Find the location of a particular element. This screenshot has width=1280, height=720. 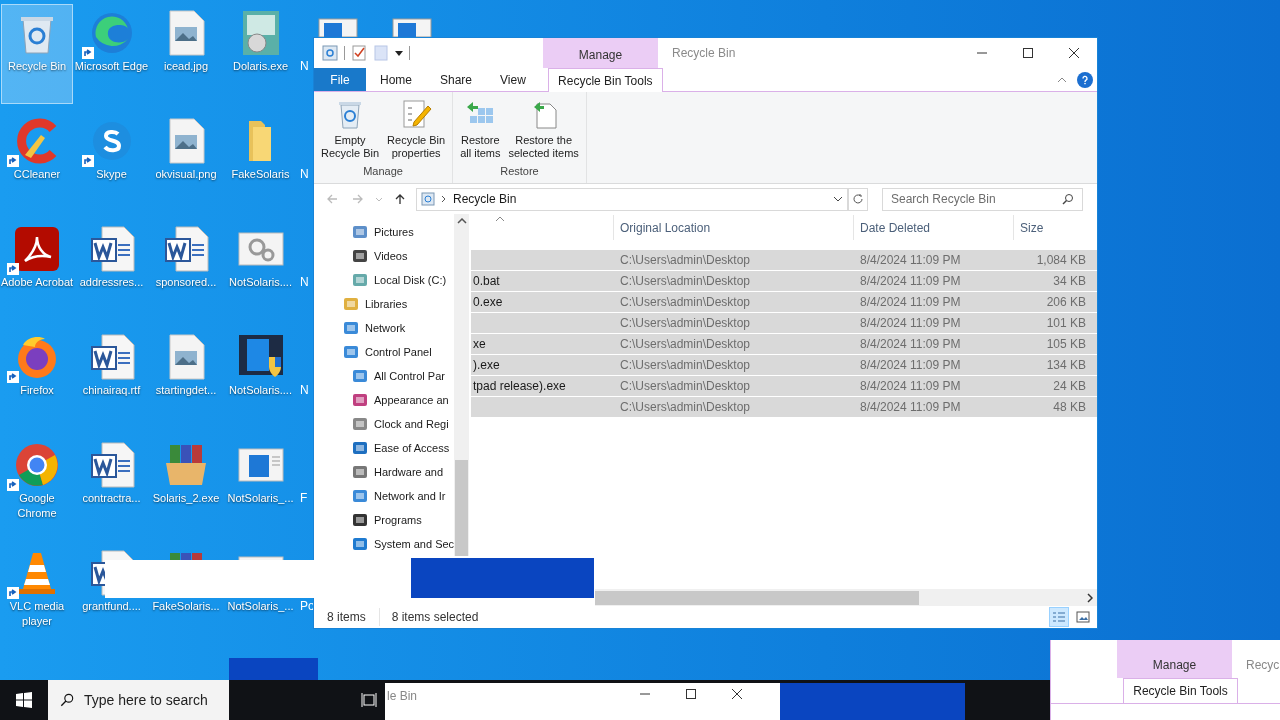

recycle-bin-icon is located at coordinates (428, 199).